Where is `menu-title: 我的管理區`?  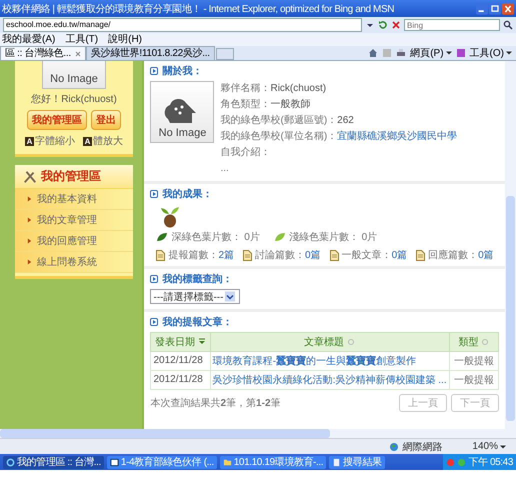
menu-title: 我的管理區 is located at coordinates (71, 176).